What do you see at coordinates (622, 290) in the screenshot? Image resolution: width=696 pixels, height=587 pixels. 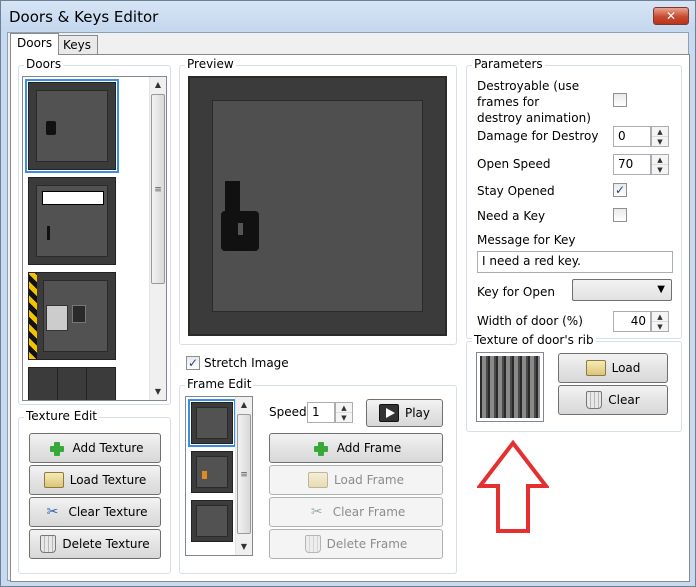 I see `key-for-open-select: ▼` at bounding box center [622, 290].